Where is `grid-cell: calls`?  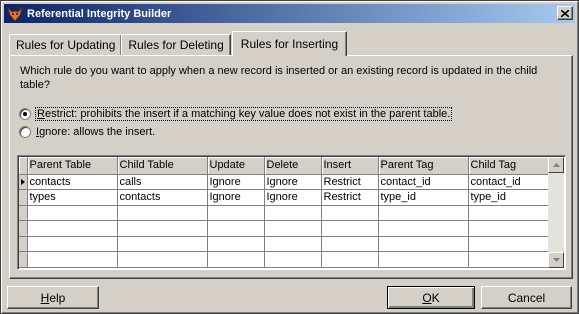 grid-cell: calls is located at coordinates (162, 182).